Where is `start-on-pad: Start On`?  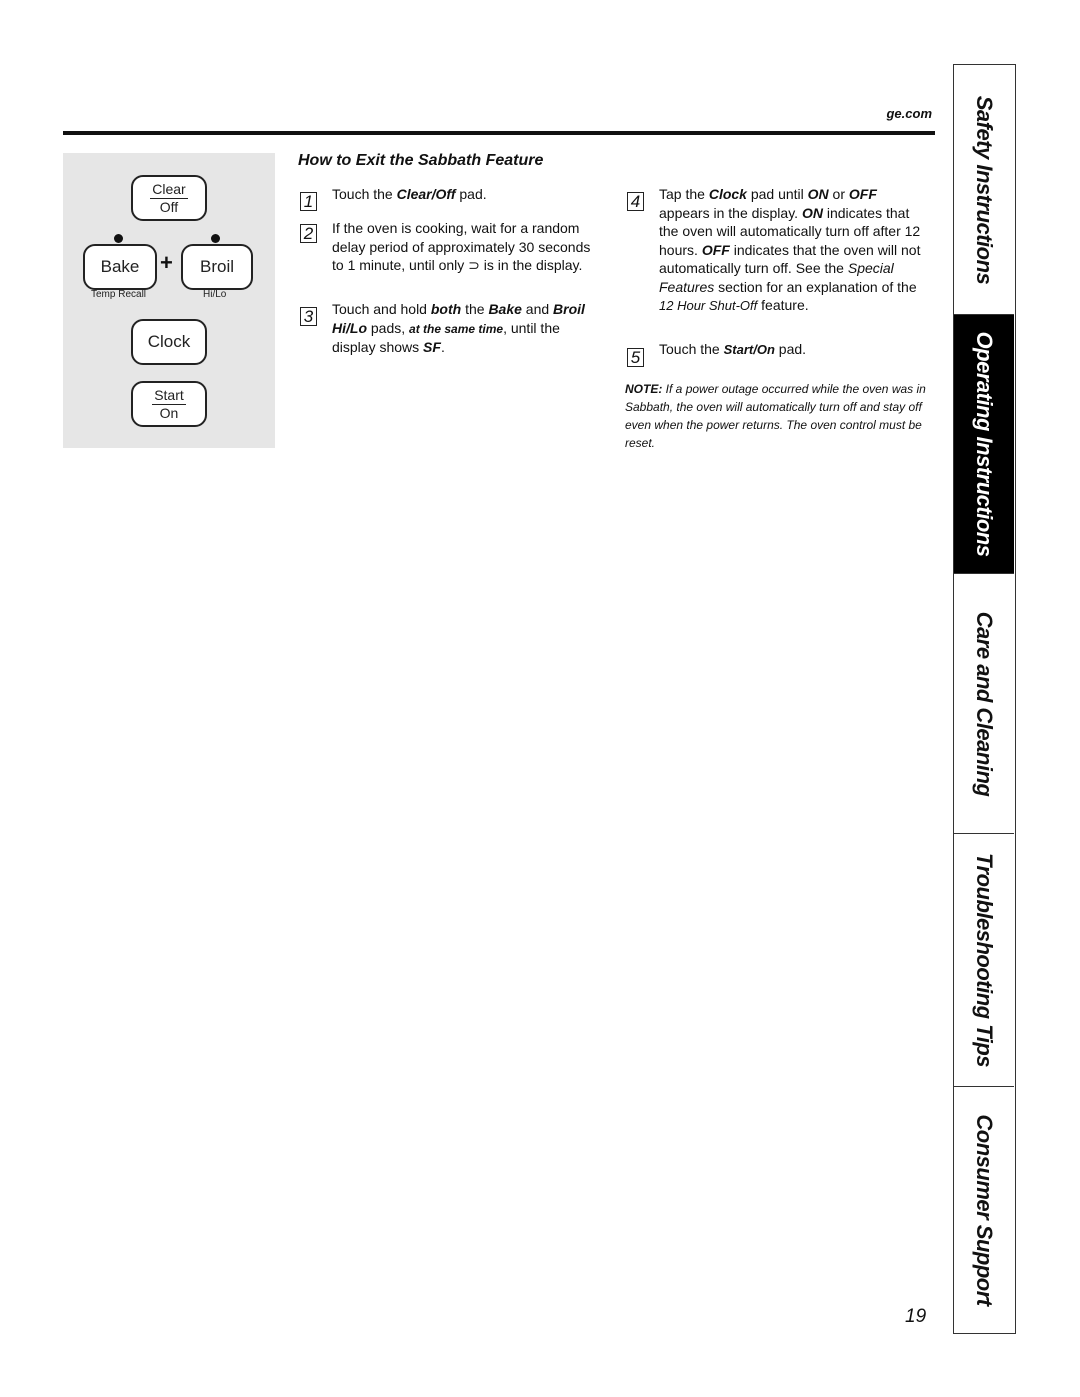 start-on-pad: Start On is located at coordinates (169, 404).